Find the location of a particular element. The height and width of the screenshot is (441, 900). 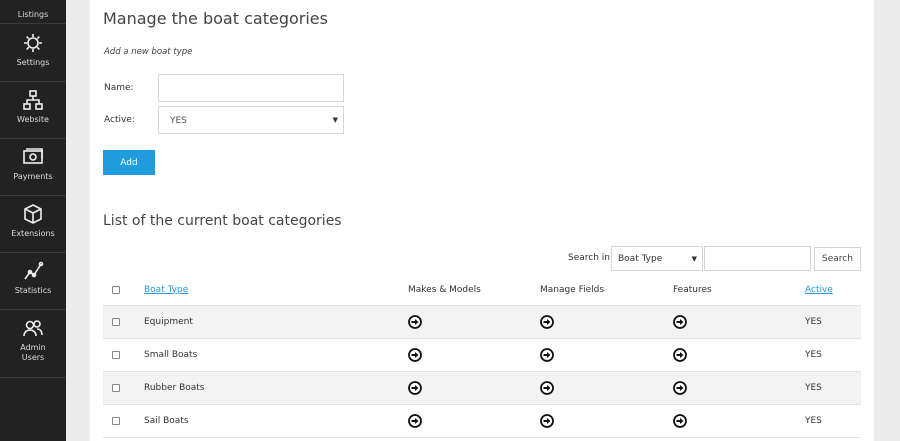

list-title: List of the current boat categories is located at coordinates (222, 221).